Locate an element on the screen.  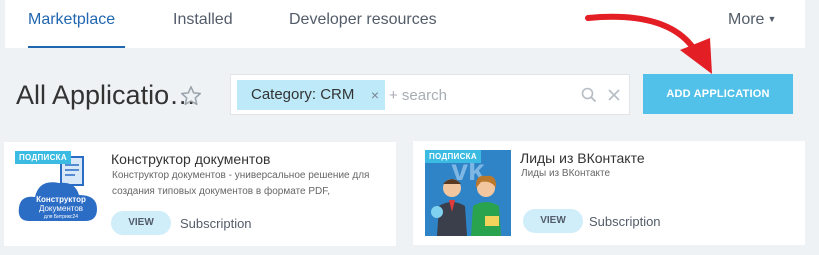
app-title: Конструктор документов is located at coordinates (190, 159).